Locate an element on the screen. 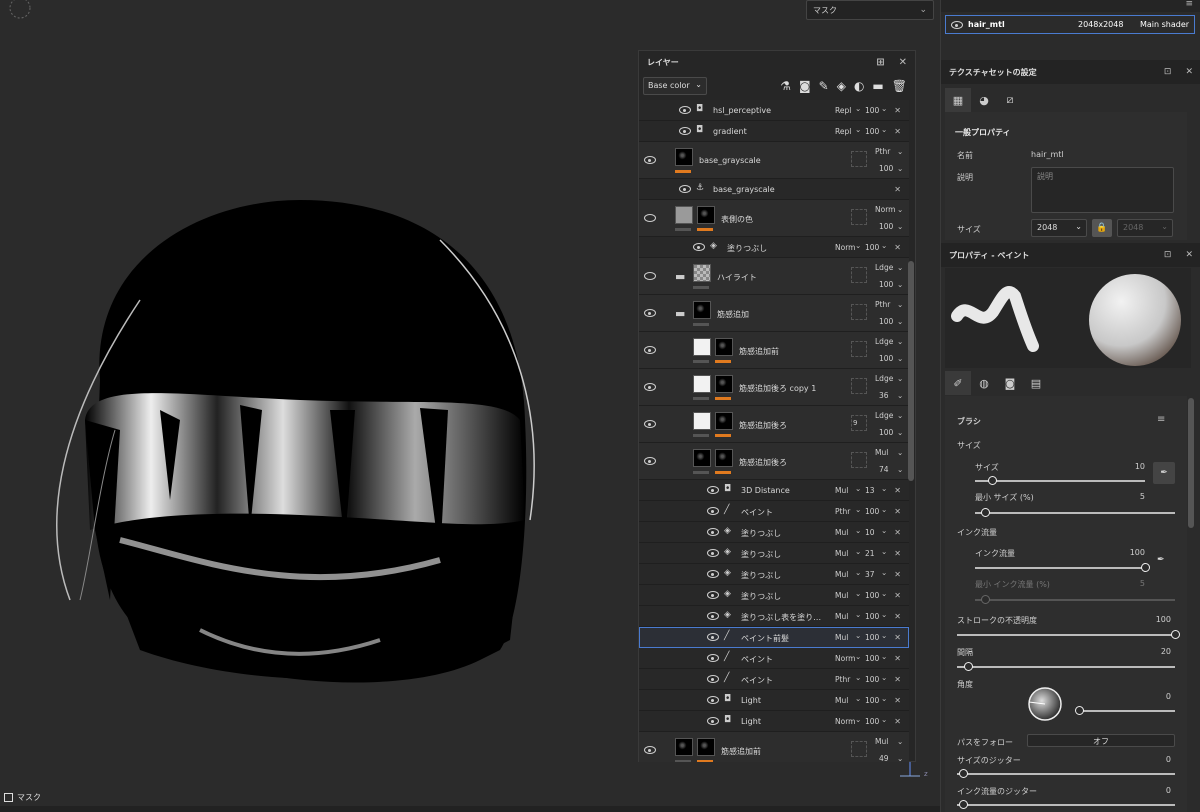 This screenshot has width=1200, height=812. layer-row: 筋感追加後ろ Mul ⌄ 74 ⌄ is located at coordinates (774, 461).